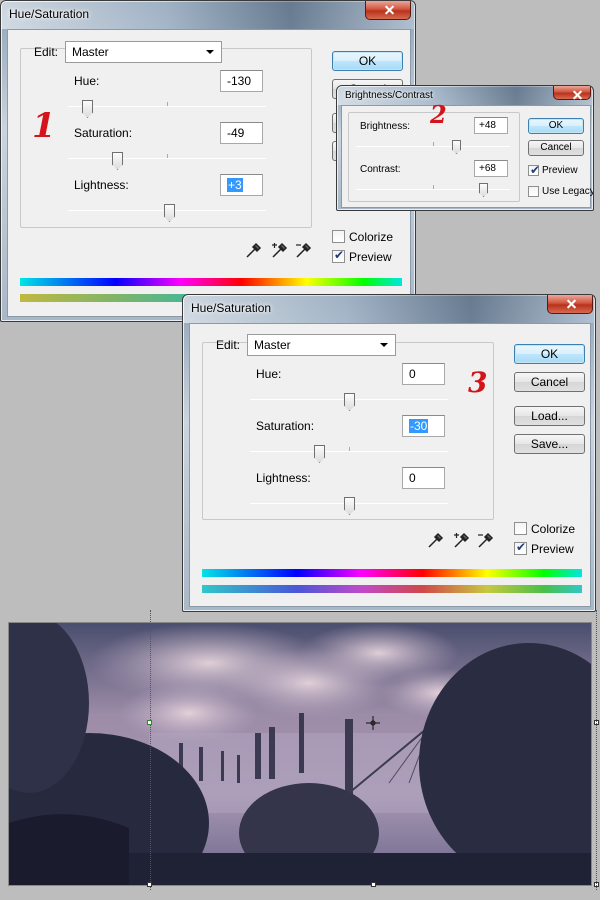  Describe the element at coordinates (167, 104) in the screenshot. I see `hue-slider-track` at that location.